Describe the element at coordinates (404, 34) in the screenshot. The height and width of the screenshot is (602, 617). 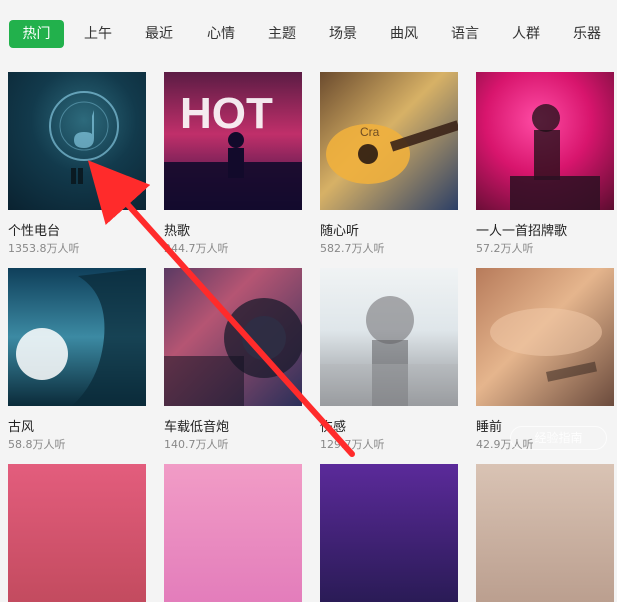
I see `tab-style: 曲风` at that location.